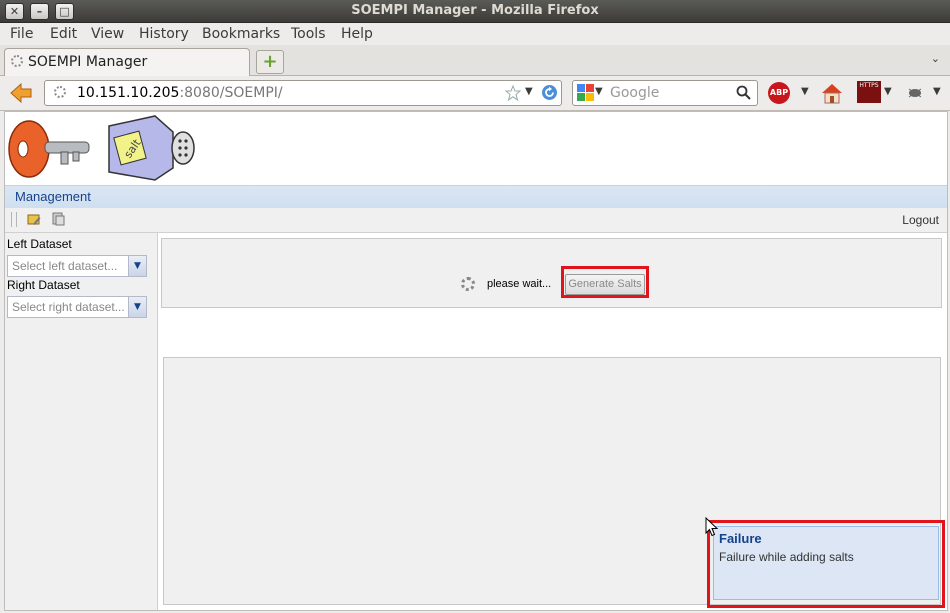 This screenshot has height=613, width=950. Describe the element at coordinates (39, 244) in the screenshot. I see `left-dataset-label: Left Dataset` at that location.